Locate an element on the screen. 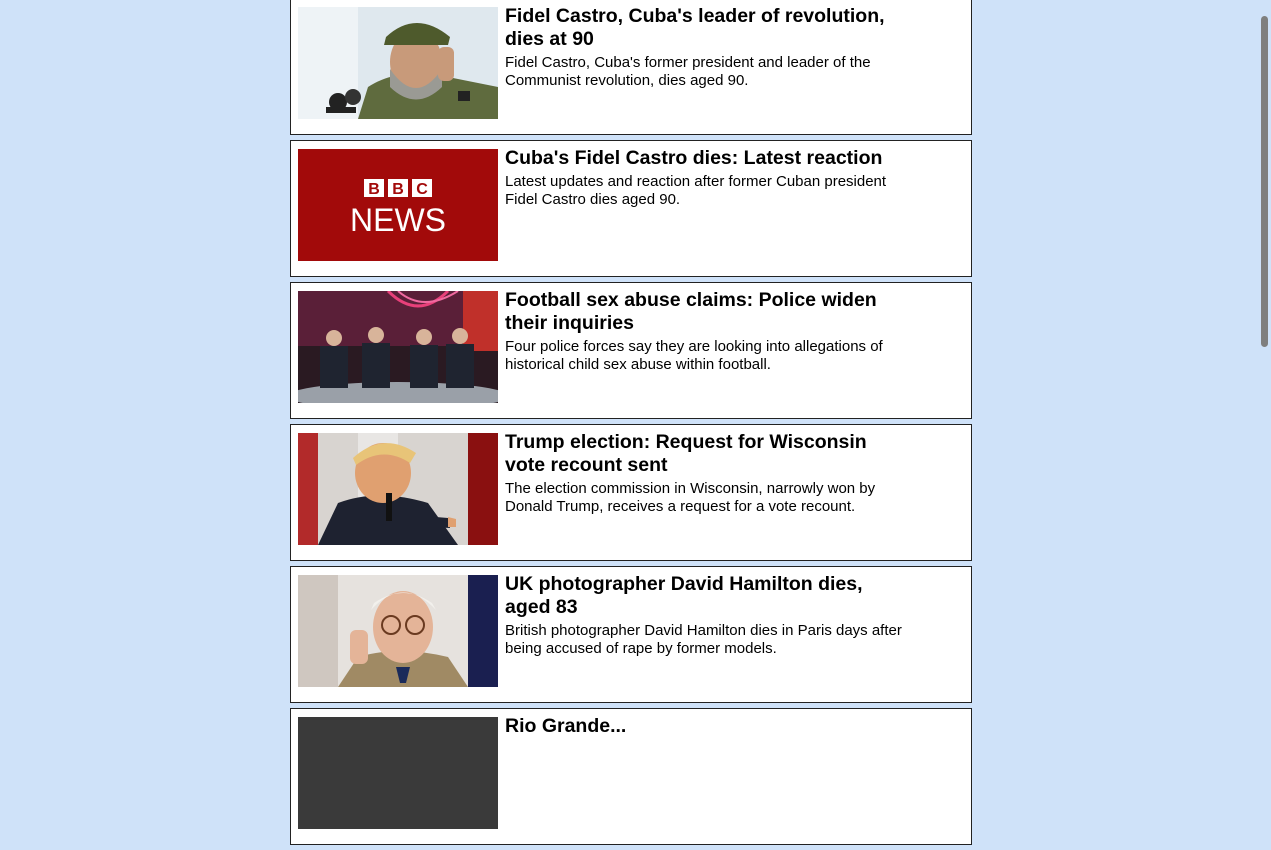 This screenshot has width=1271, height=850. story-thumbnail is located at coordinates (398, 773).